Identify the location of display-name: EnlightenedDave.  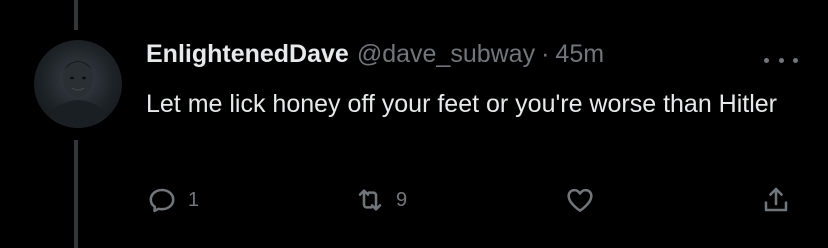
(247, 54).